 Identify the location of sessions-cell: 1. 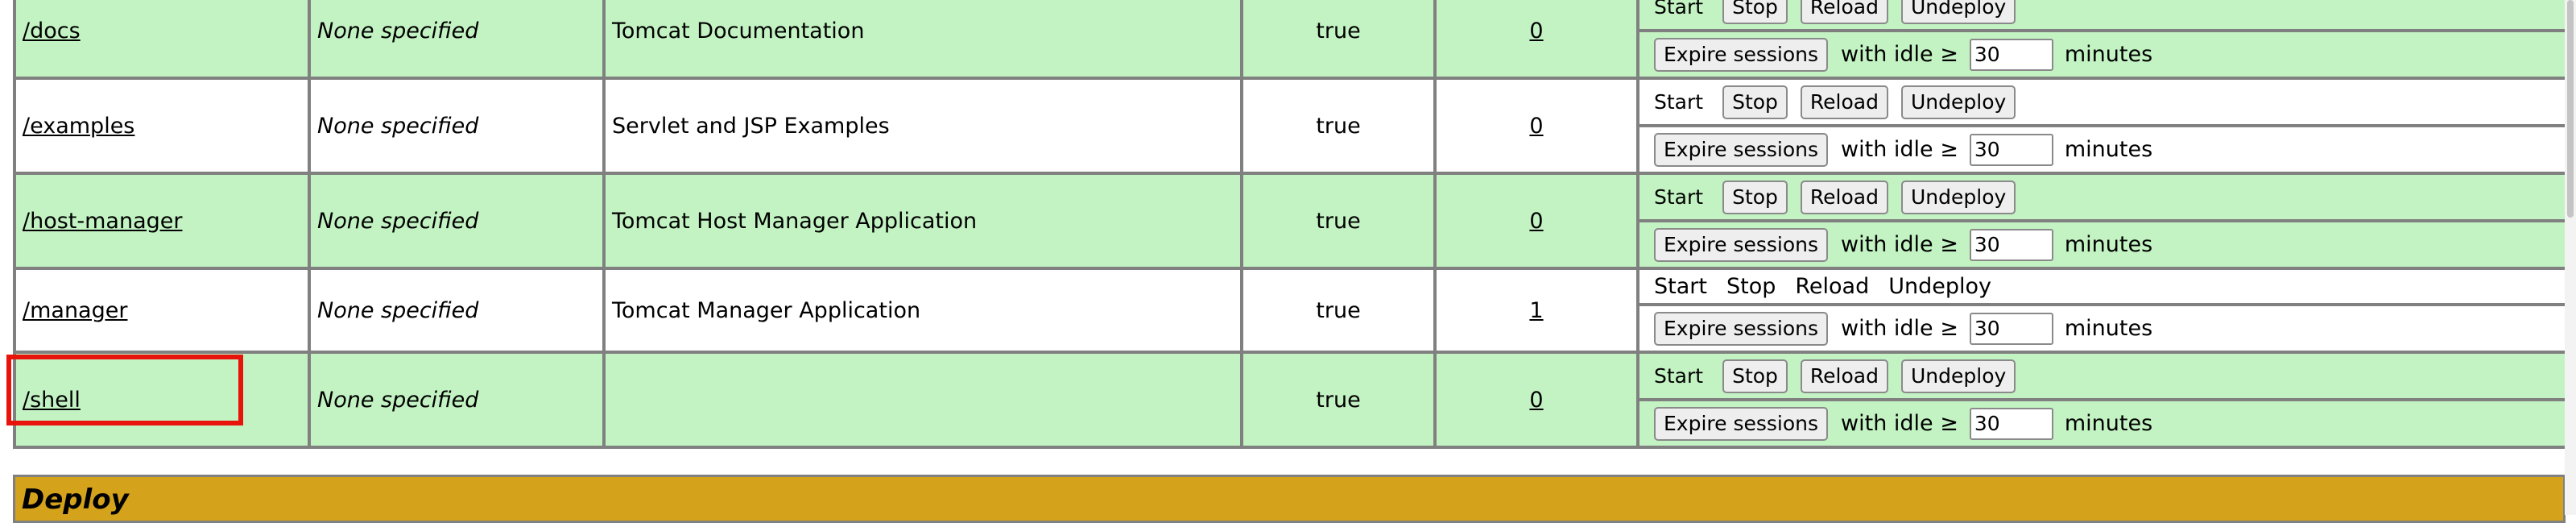
(1536, 310).